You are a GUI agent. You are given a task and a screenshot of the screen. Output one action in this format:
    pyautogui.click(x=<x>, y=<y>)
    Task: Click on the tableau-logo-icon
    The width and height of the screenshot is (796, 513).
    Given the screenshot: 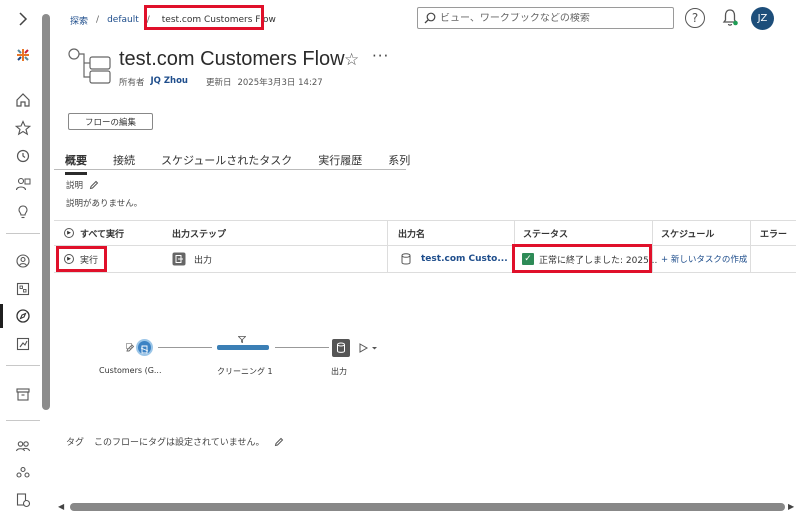 What is the action you would take?
    pyautogui.click(x=23, y=55)
    